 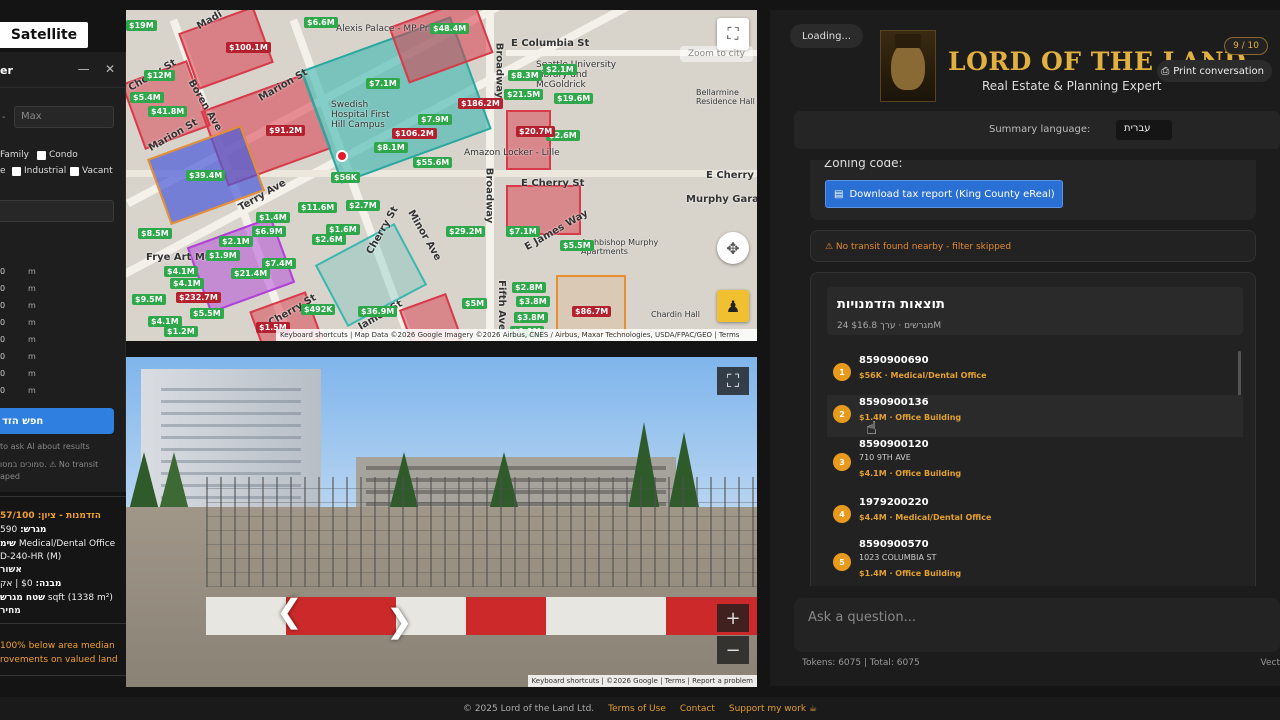 What do you see at coordinates (251, 273) in the screenshot?
I see `price-pin: $21.4M` at bounding box center [251, 273].